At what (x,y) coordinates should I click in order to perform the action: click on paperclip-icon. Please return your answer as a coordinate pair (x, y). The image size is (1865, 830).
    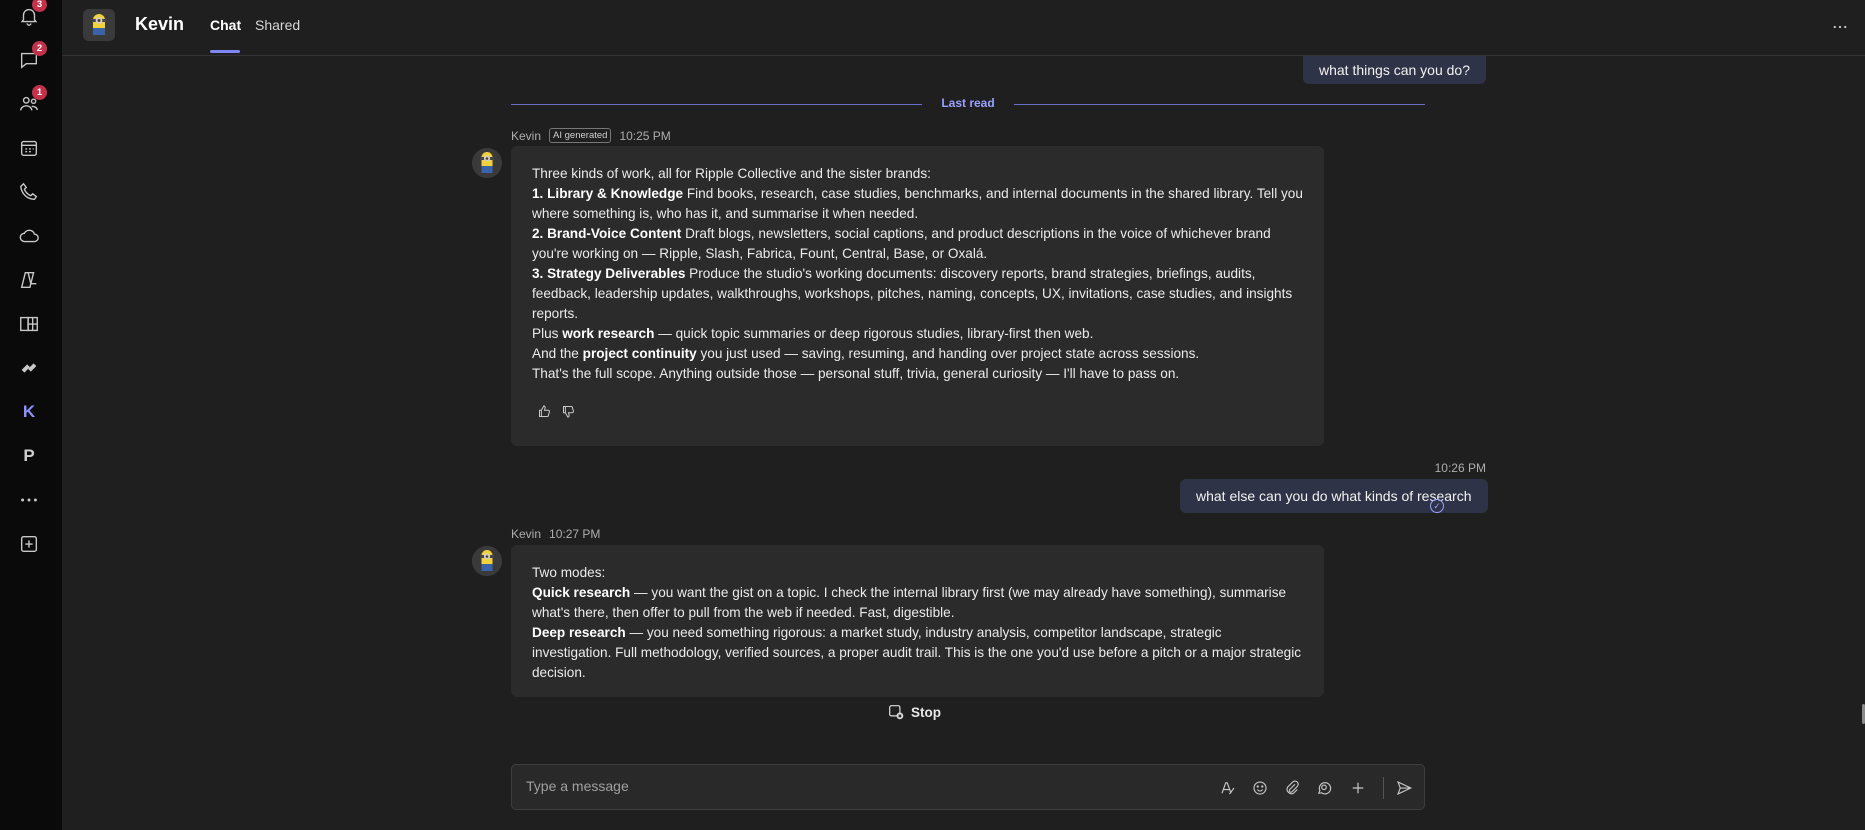
    Looking at the image, I should click on (1292, 787).